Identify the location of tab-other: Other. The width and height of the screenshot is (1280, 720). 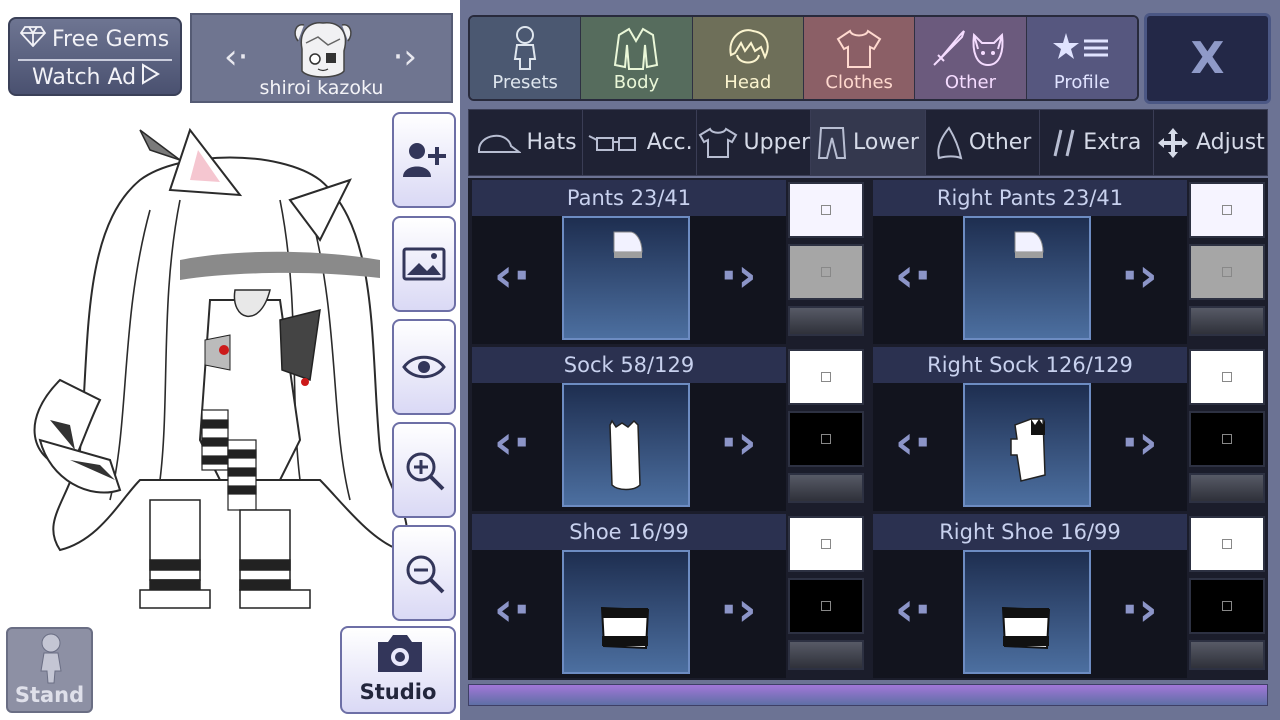
(971, 58).